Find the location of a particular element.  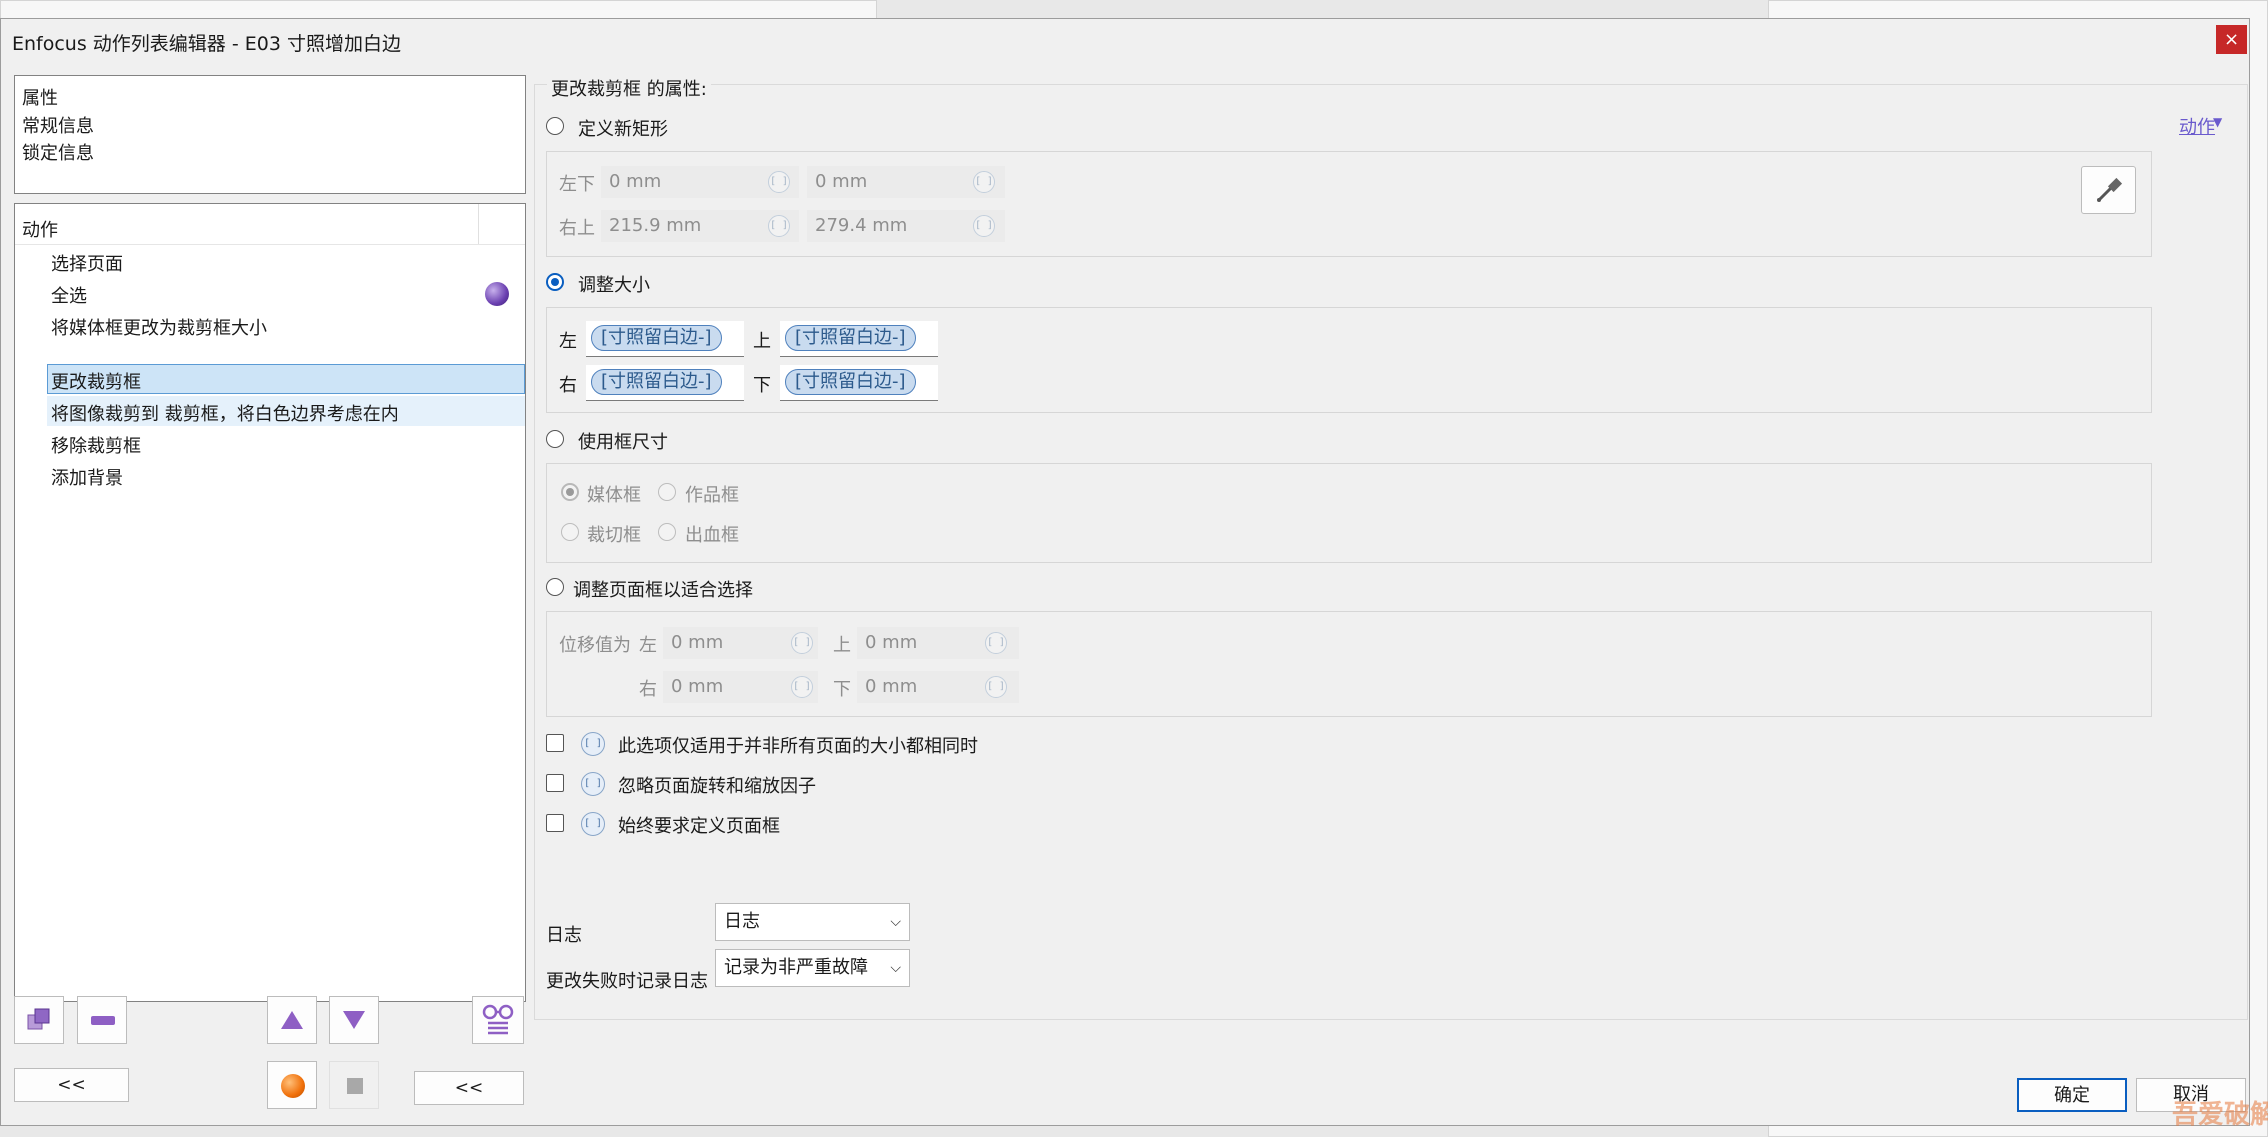

triangle-down-icon is located at coordinates (354, 1020).